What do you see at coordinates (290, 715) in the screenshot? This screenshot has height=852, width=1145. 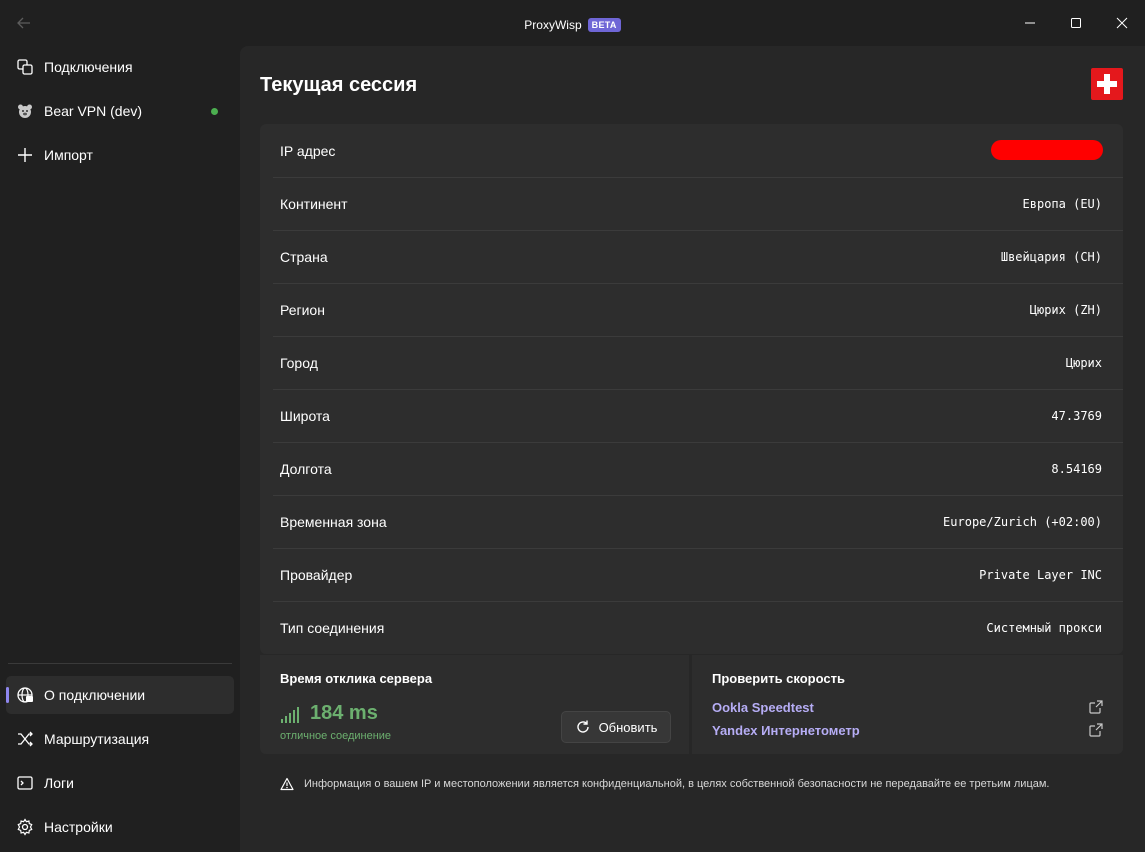 I see `signal-bars-icon` at bounding box center [290, 715].